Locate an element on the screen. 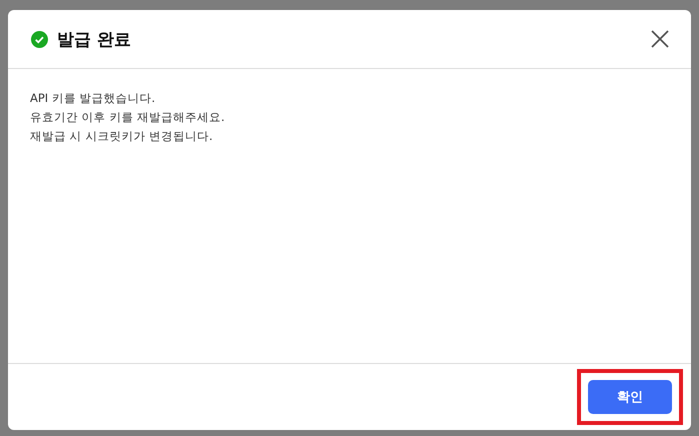 The height and width of the screenshot is (436, 699). dialog-title: 발급 완료 is located at coordinates (94, 39).